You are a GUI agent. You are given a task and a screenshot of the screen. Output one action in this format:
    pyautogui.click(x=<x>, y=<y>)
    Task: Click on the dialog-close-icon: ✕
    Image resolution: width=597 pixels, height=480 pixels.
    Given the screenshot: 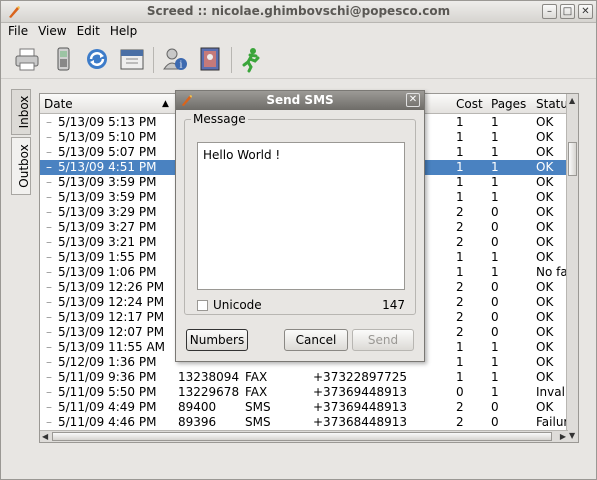 What is the action you would take?
    pyautogui.click(x=413, y=100)
    